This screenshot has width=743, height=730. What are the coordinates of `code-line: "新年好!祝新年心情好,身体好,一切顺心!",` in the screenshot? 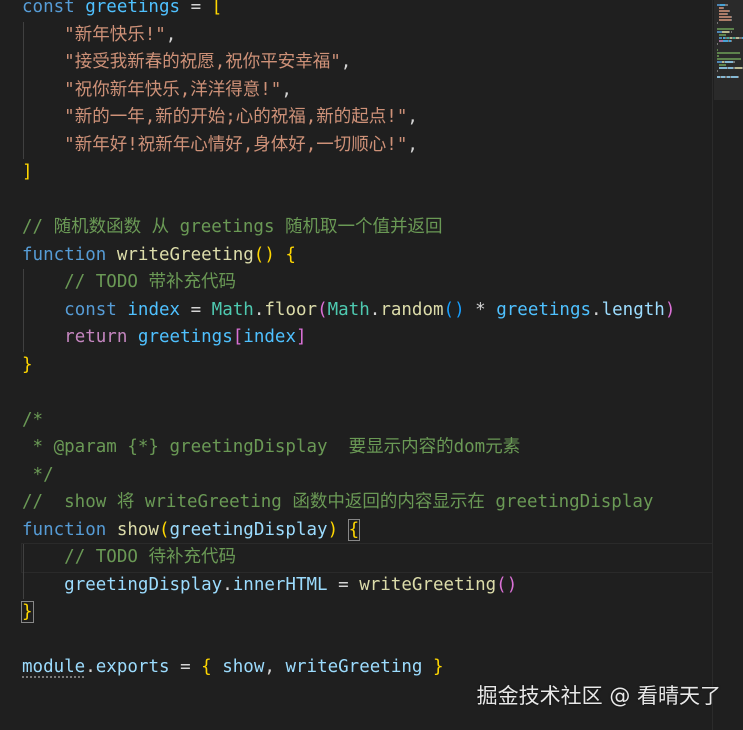 It's located at (367, 146).